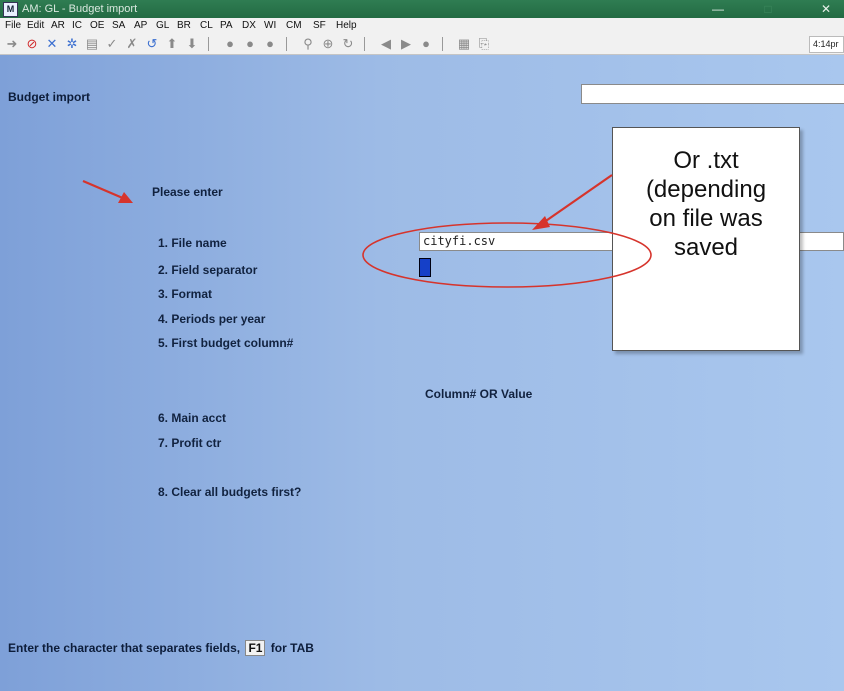  I want to click on screen-title: Budget import, so click(49, 97).